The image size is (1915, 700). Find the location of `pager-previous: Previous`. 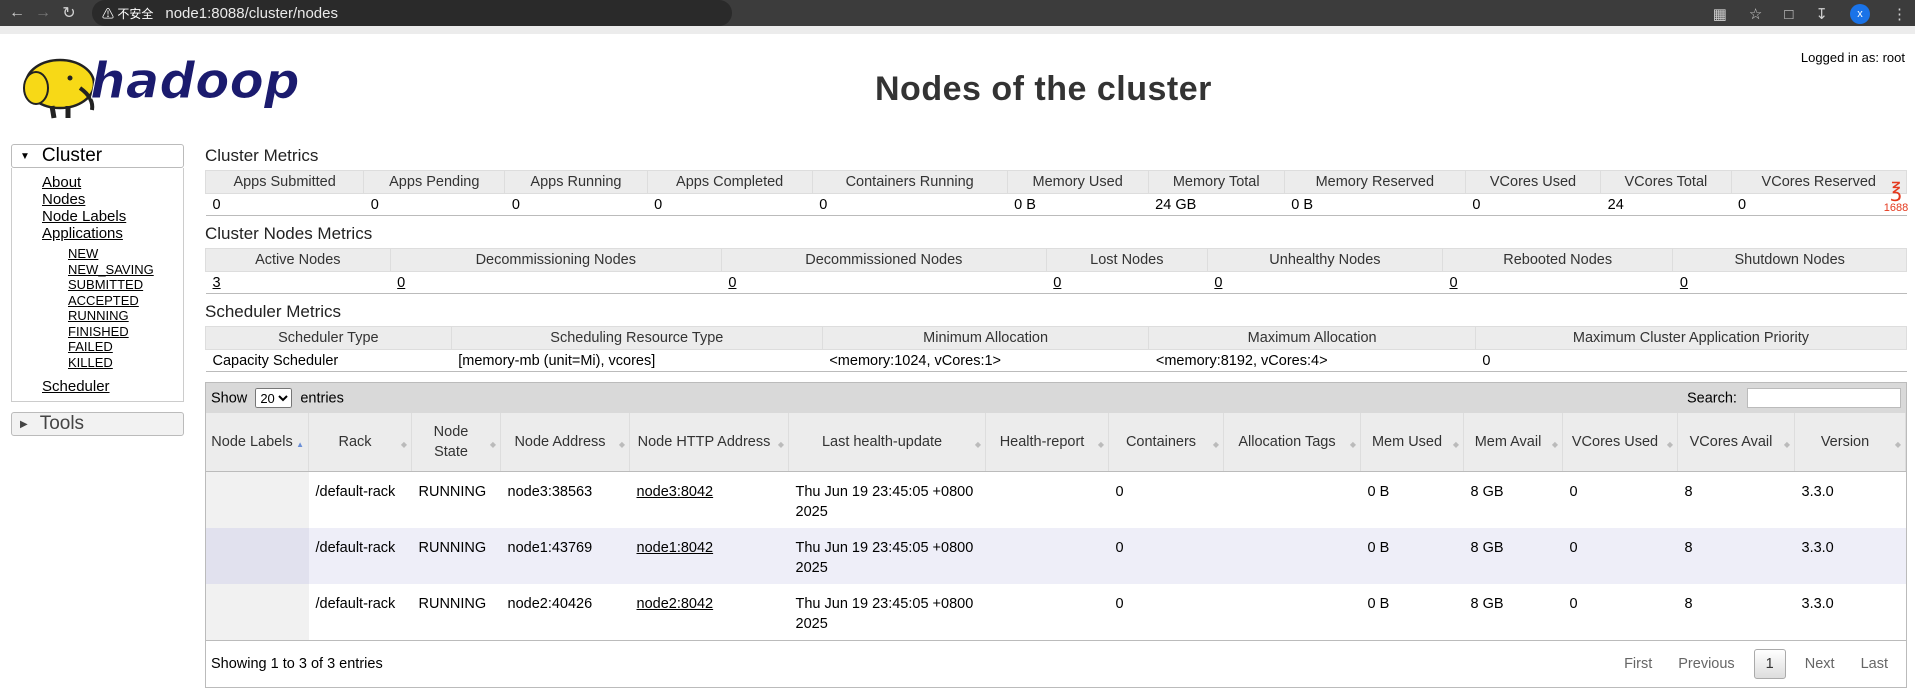

pager-previous: Previous is located at coordinates (1706, 664).